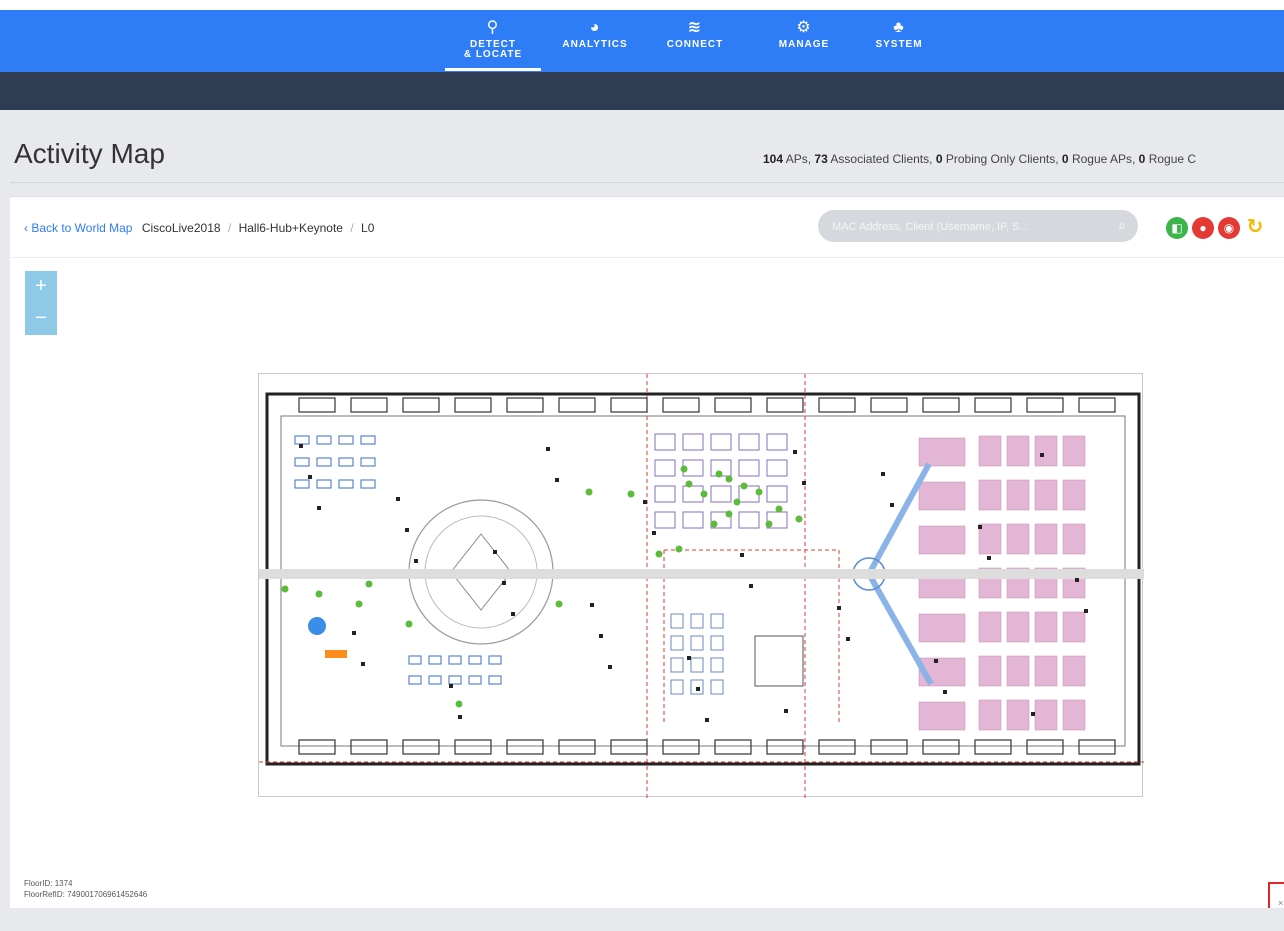 The height and width of the screenshot is (931, 1284). What do you see at coordinates (1229, 228) in the screenshot?
I see `rogue-red-icon: ◉` at bounding box center [1229, 228].